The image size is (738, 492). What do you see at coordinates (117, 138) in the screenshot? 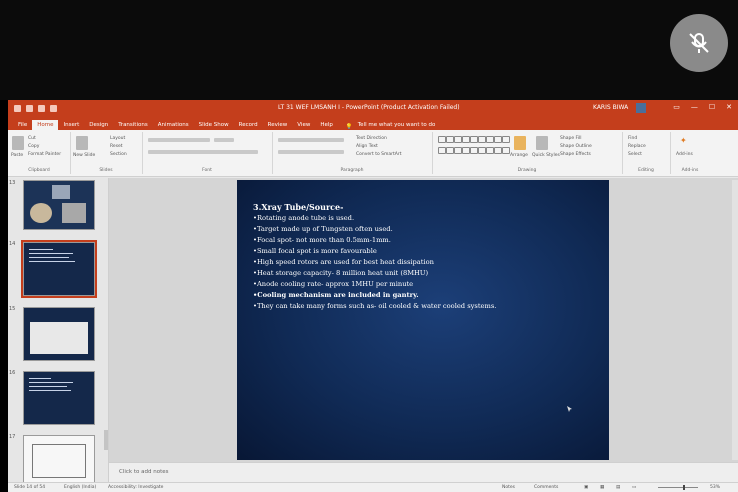
I see `layout-button: Layout` at bounding box center [117, 138].